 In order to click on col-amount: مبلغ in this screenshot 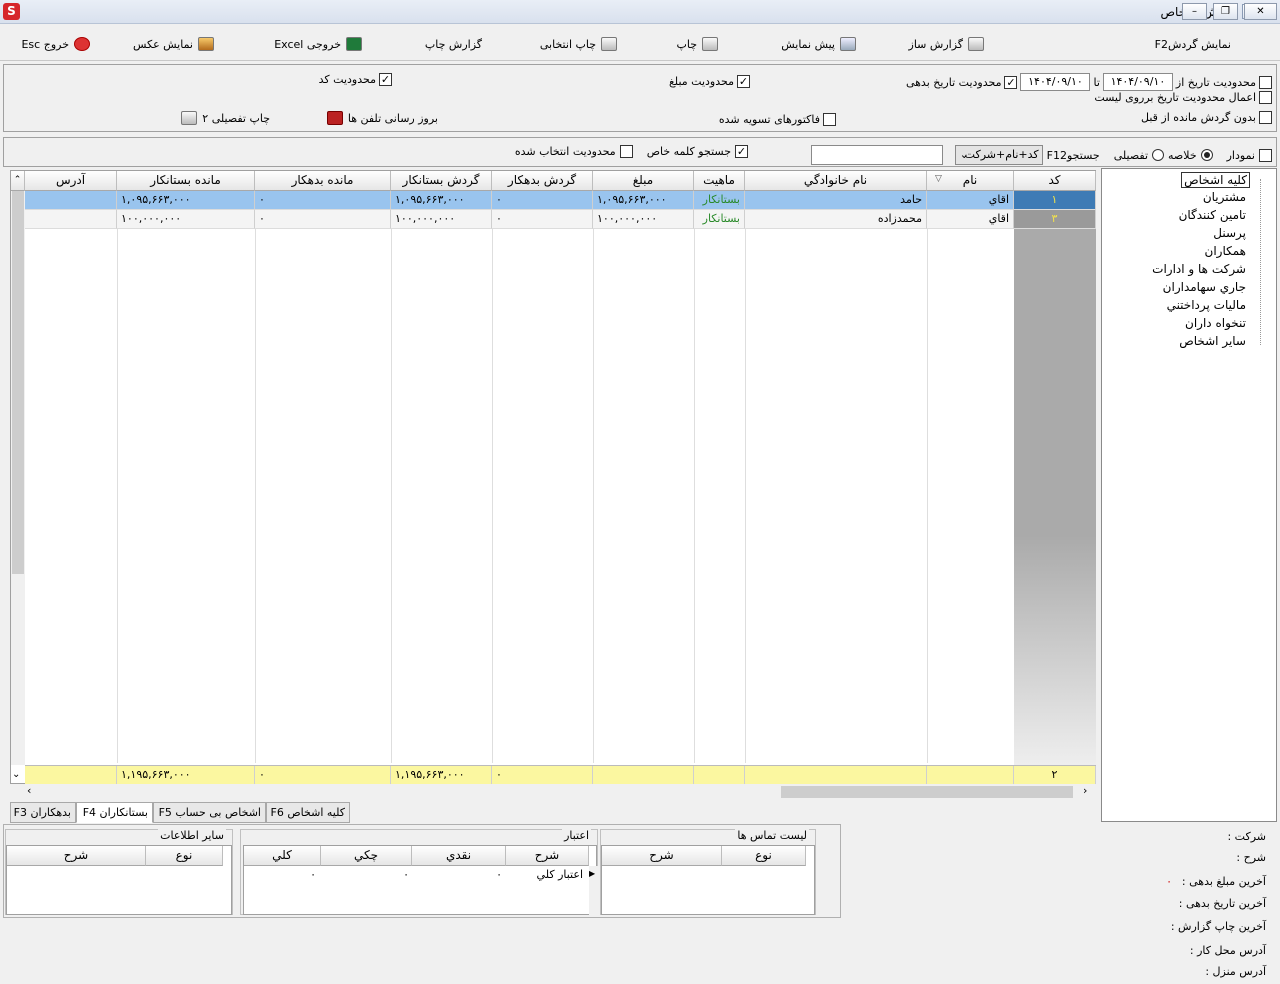, I will do `click(643, 181)`.